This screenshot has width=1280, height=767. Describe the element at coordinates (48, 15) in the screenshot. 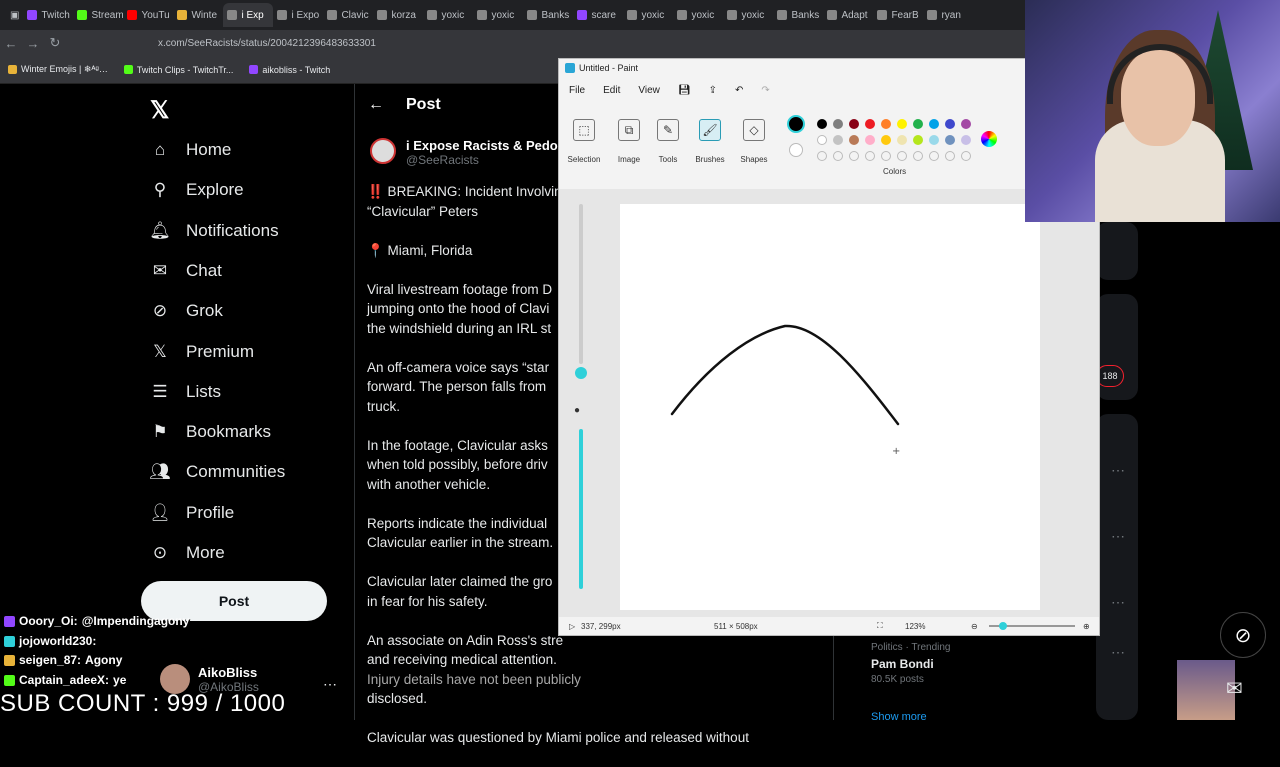

I see `browser-tab: Twitch` at that location.